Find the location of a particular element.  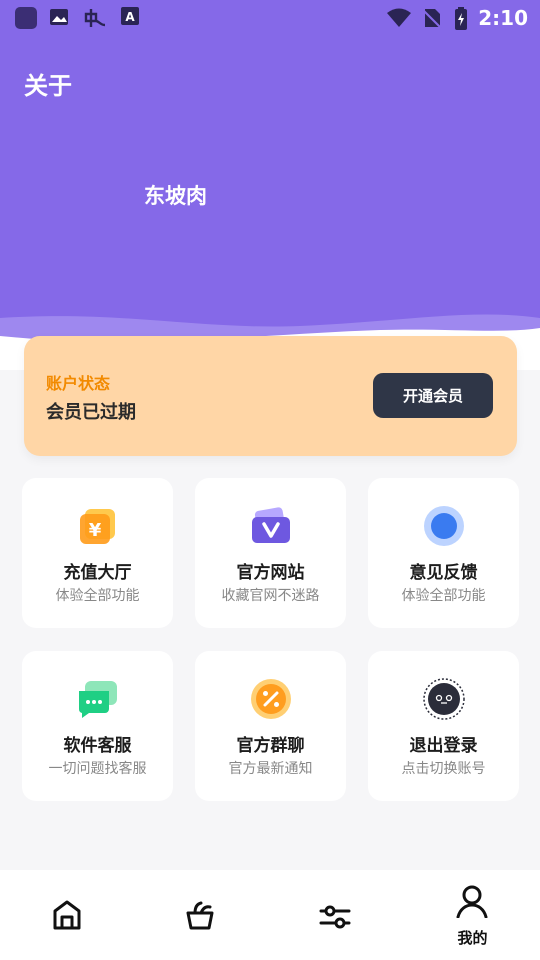

tab-sliders is located at coordinates (337, 915).